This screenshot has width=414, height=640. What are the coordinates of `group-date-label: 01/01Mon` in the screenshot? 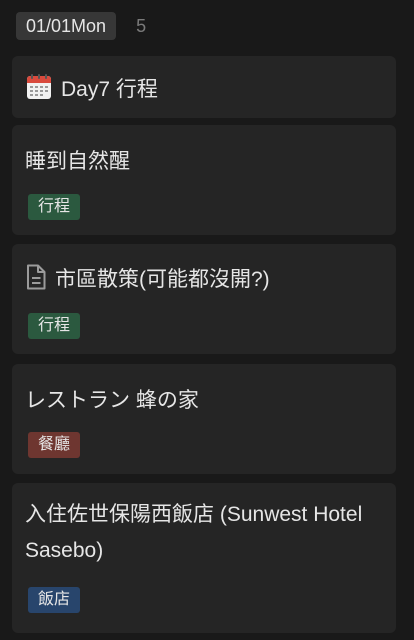 It's located at (66, 26).